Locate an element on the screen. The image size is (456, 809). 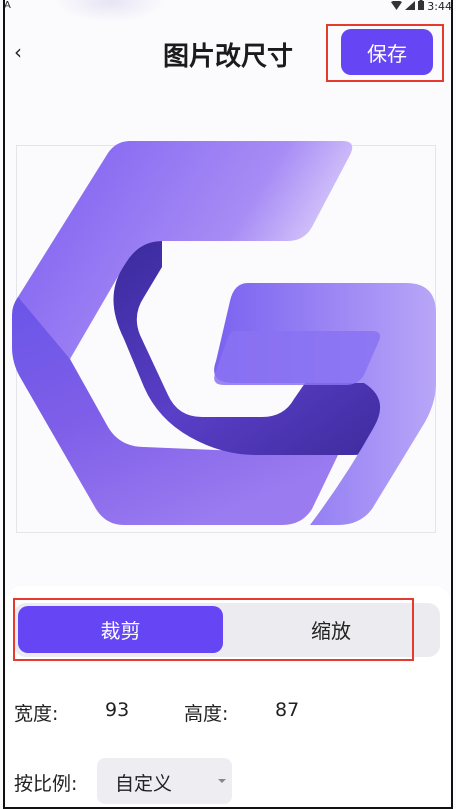
segment-highlight-box is located at coordinates (213, 629).